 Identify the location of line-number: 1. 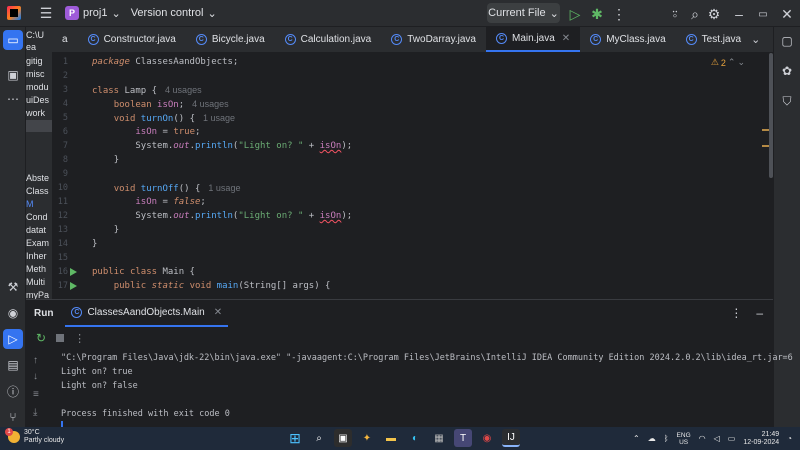
(65, 62).